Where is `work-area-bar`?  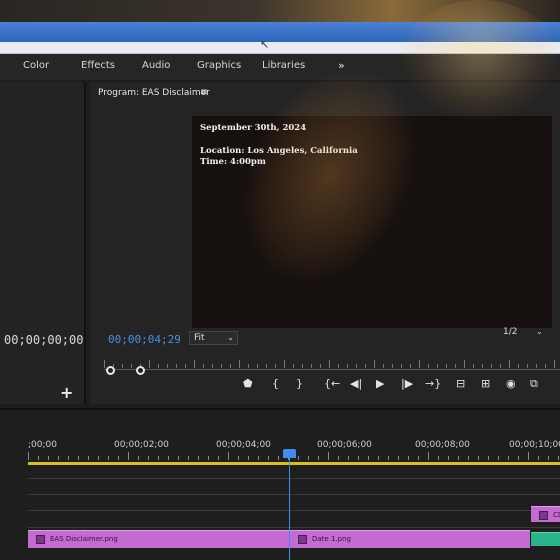 work-area-bar is located at coordinates (294, 463).